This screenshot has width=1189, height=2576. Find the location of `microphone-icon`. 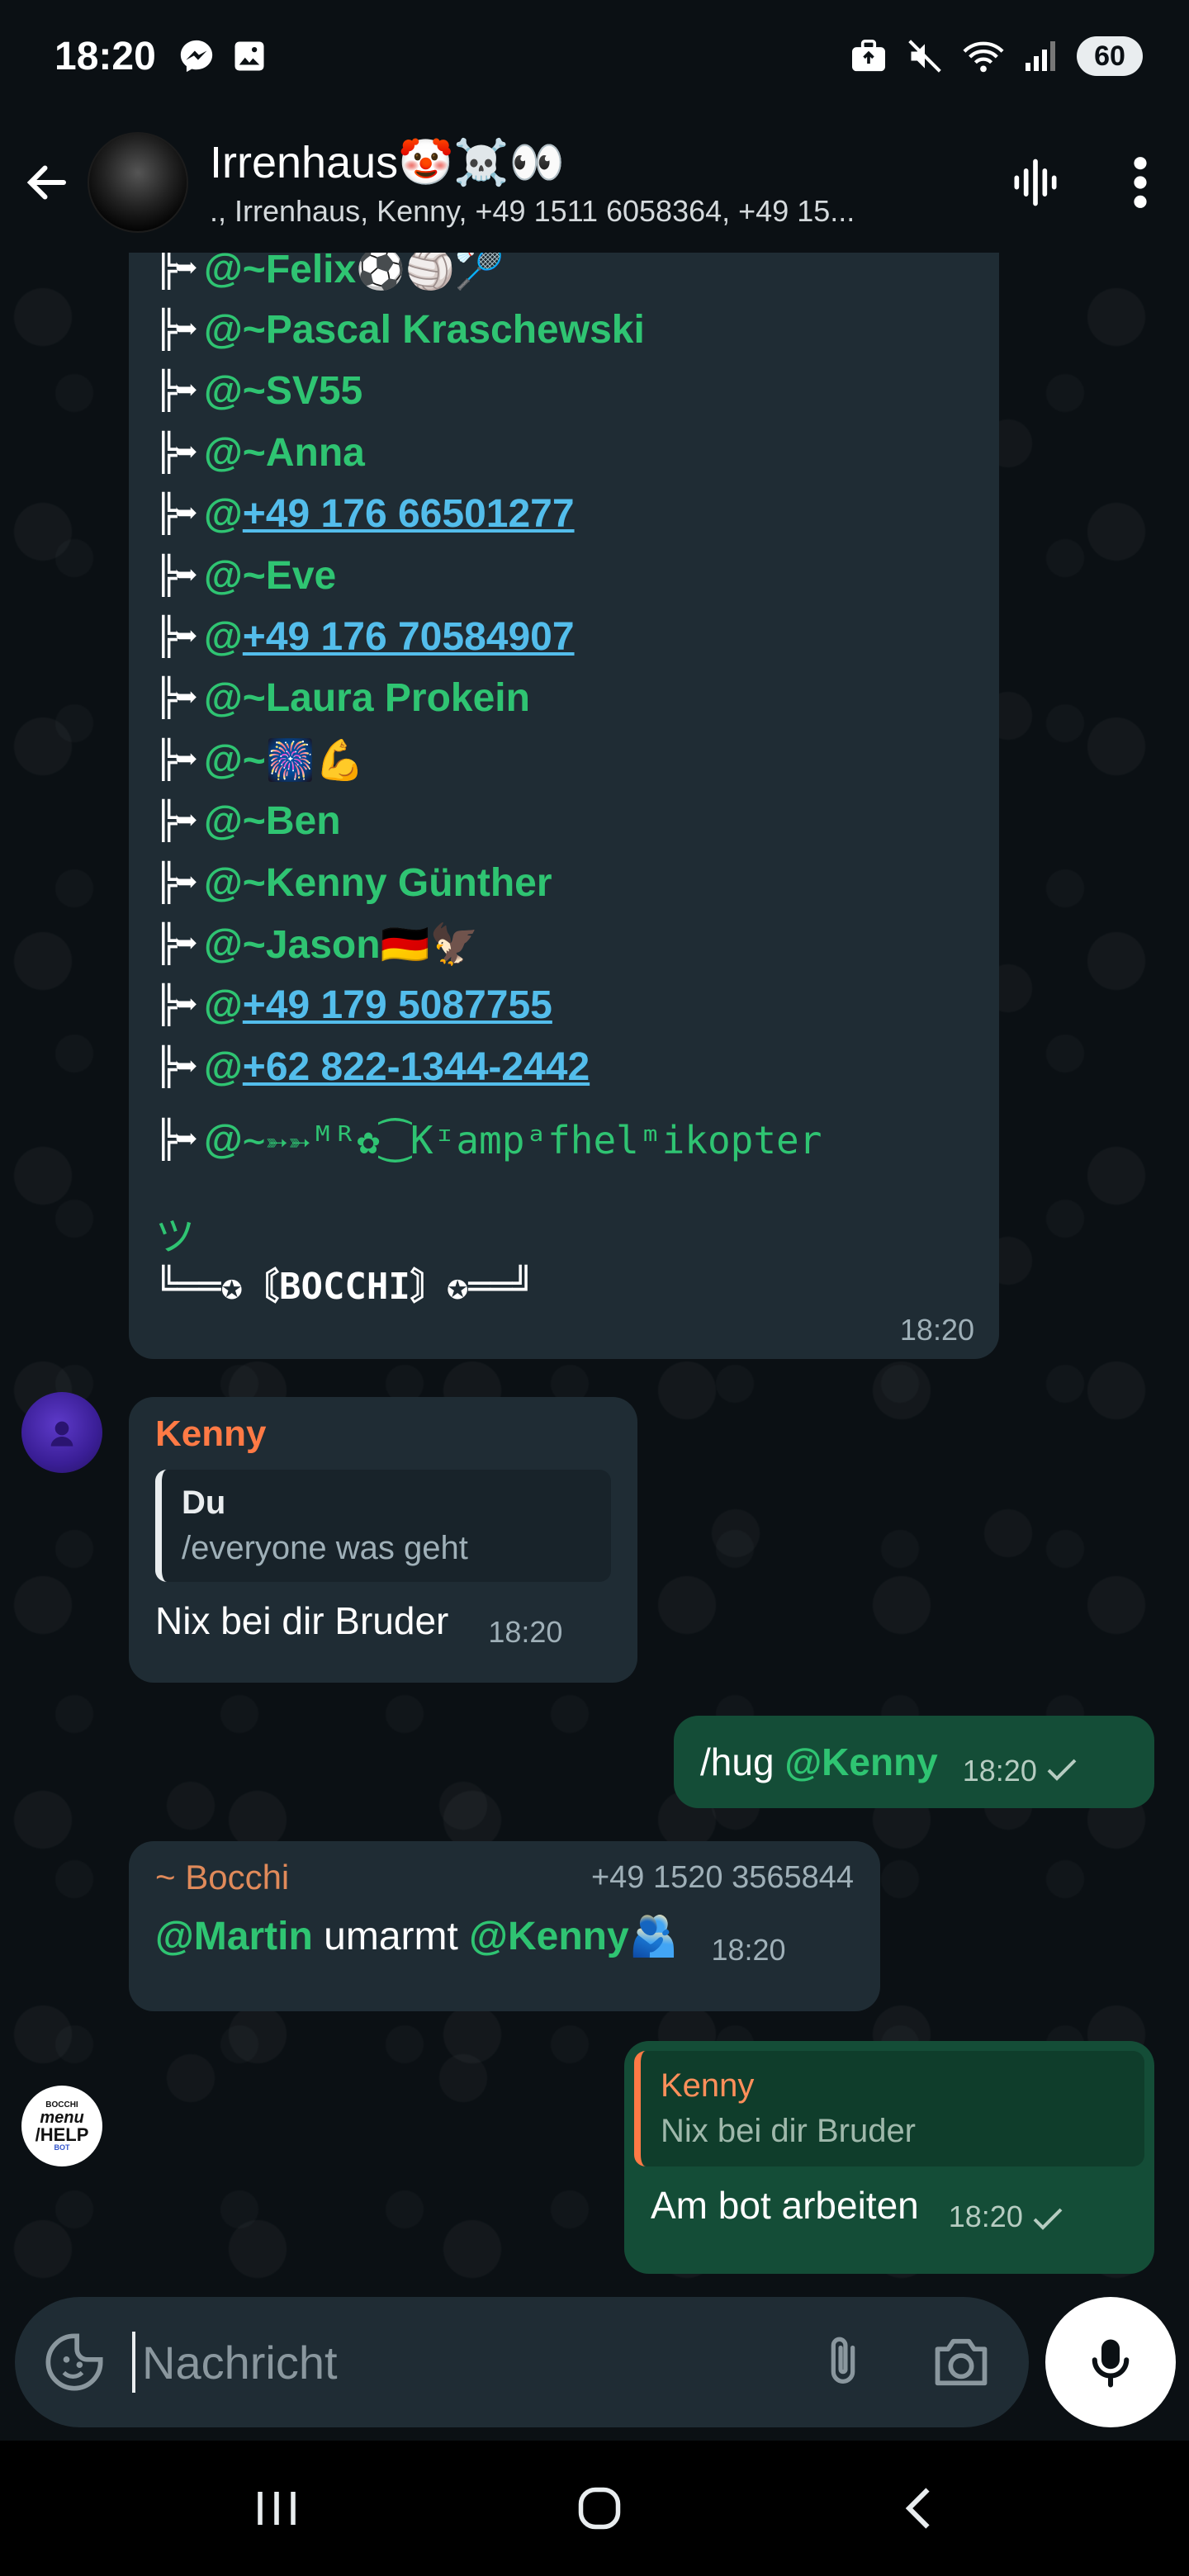

microphone-icon is located at coordinates (1111, 2363).